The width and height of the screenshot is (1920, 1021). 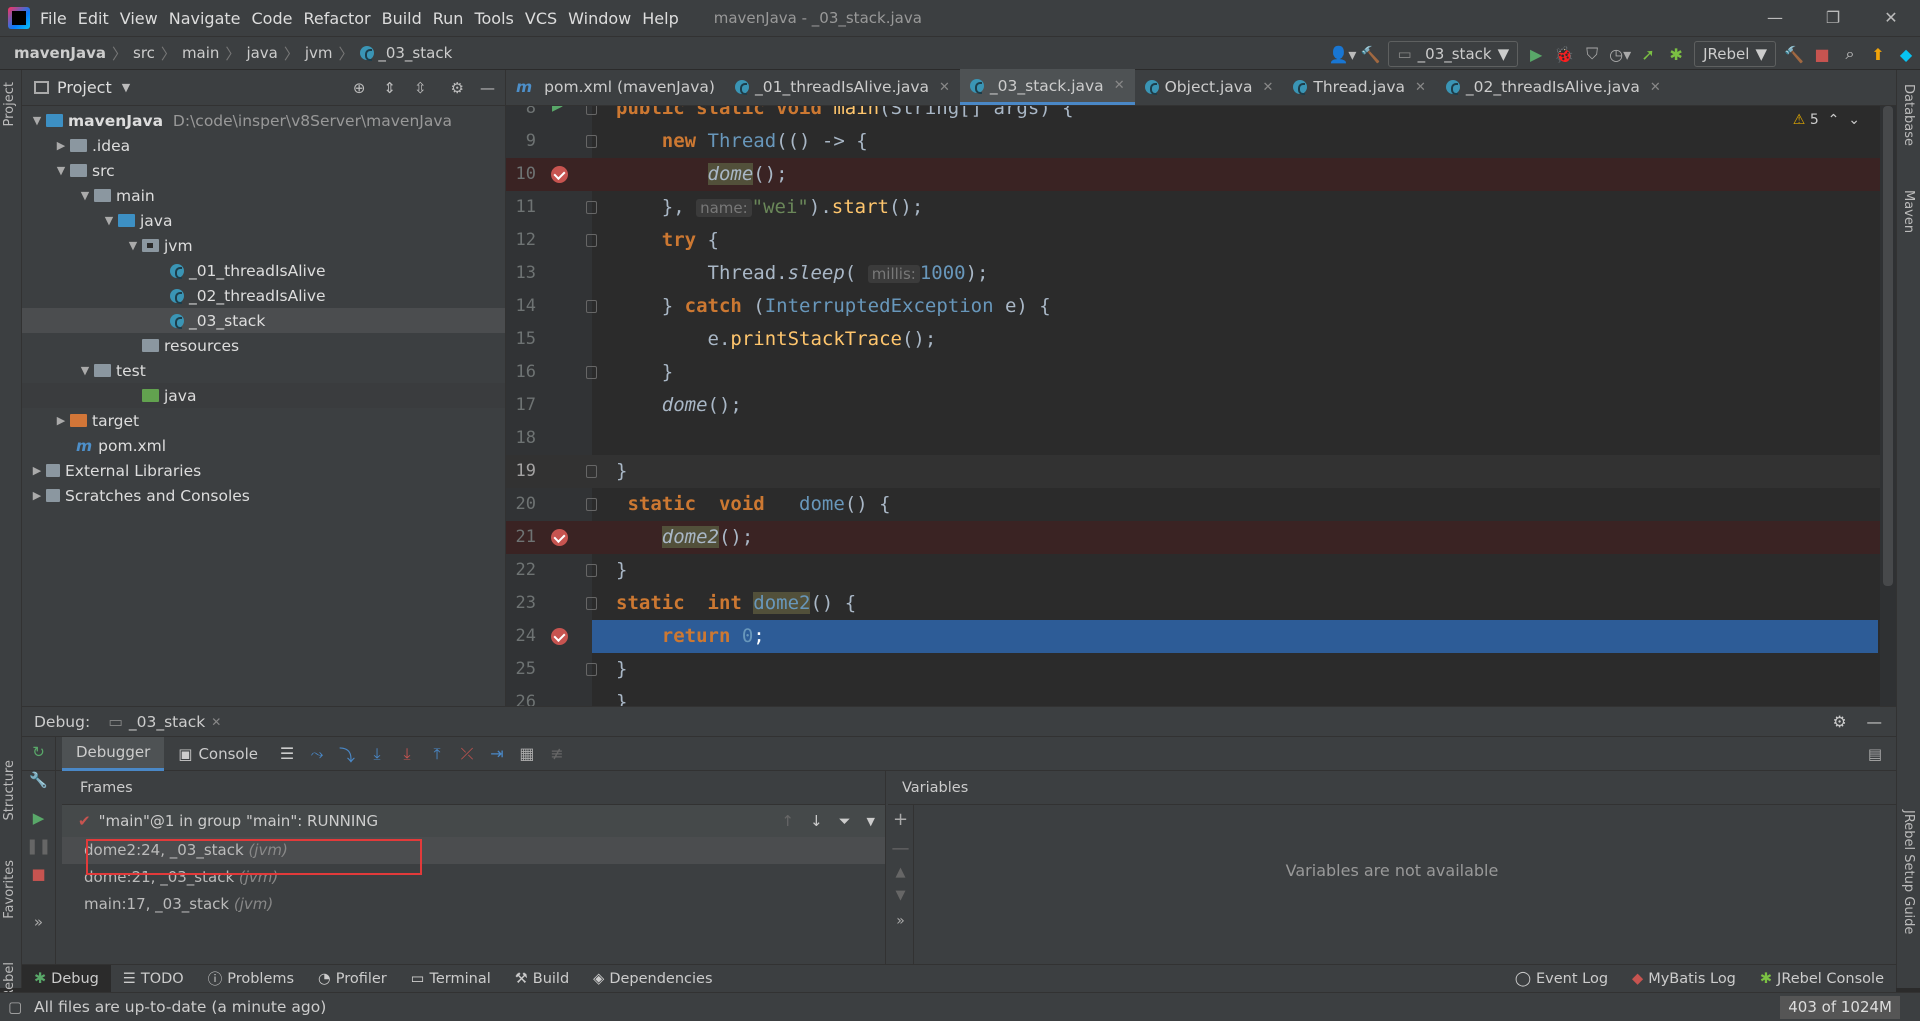 I want to click on arrow-up-icon: ↑, so click(x=787, y=821).